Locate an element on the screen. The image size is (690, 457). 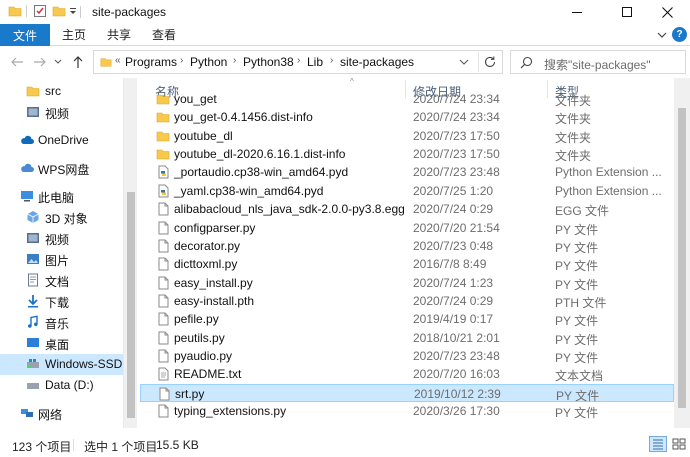
details-view-button is located at coordinates (658, 444).